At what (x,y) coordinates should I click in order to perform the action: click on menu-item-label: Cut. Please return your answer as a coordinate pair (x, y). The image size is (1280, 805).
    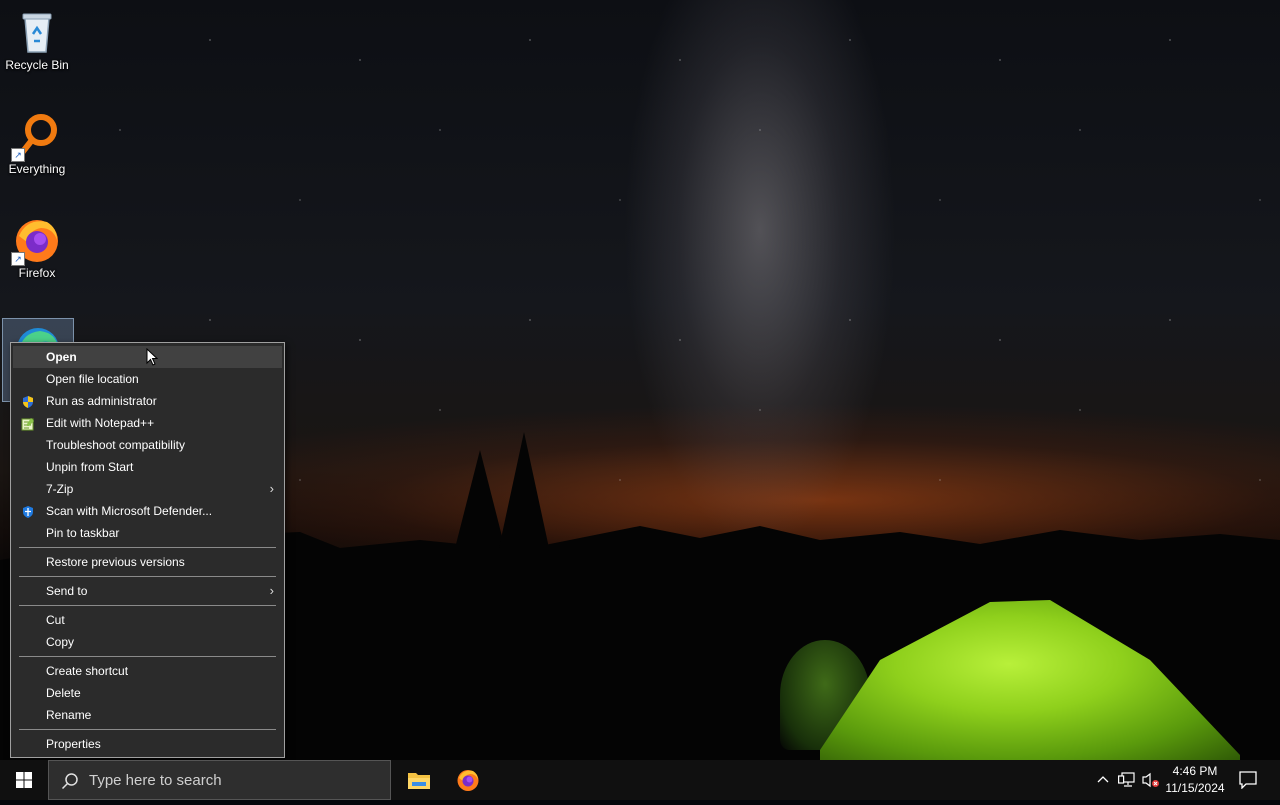
    Looking at the image, I should click on (55, 620).